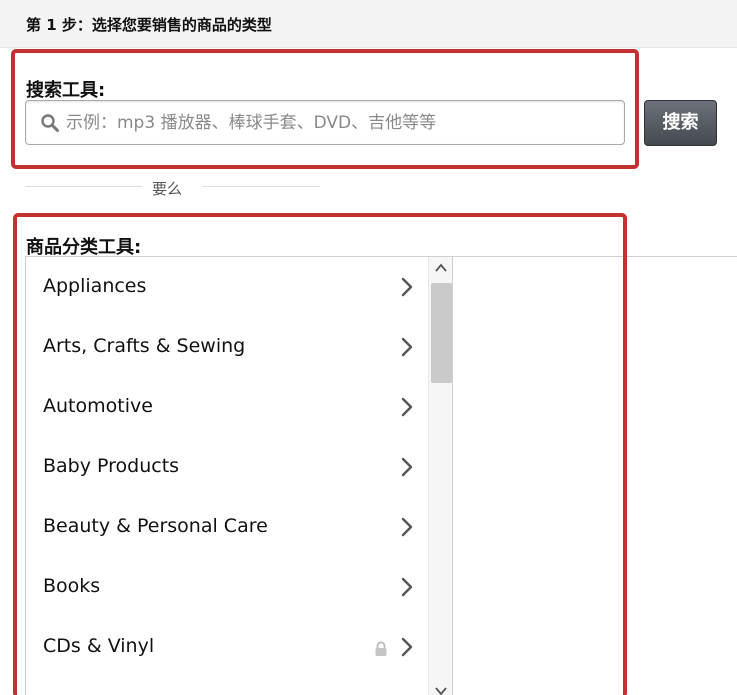  What do you see at coordinates (83, 186) in the screenshot?
I see `divider-line-left` at bounding box center [83, 186].